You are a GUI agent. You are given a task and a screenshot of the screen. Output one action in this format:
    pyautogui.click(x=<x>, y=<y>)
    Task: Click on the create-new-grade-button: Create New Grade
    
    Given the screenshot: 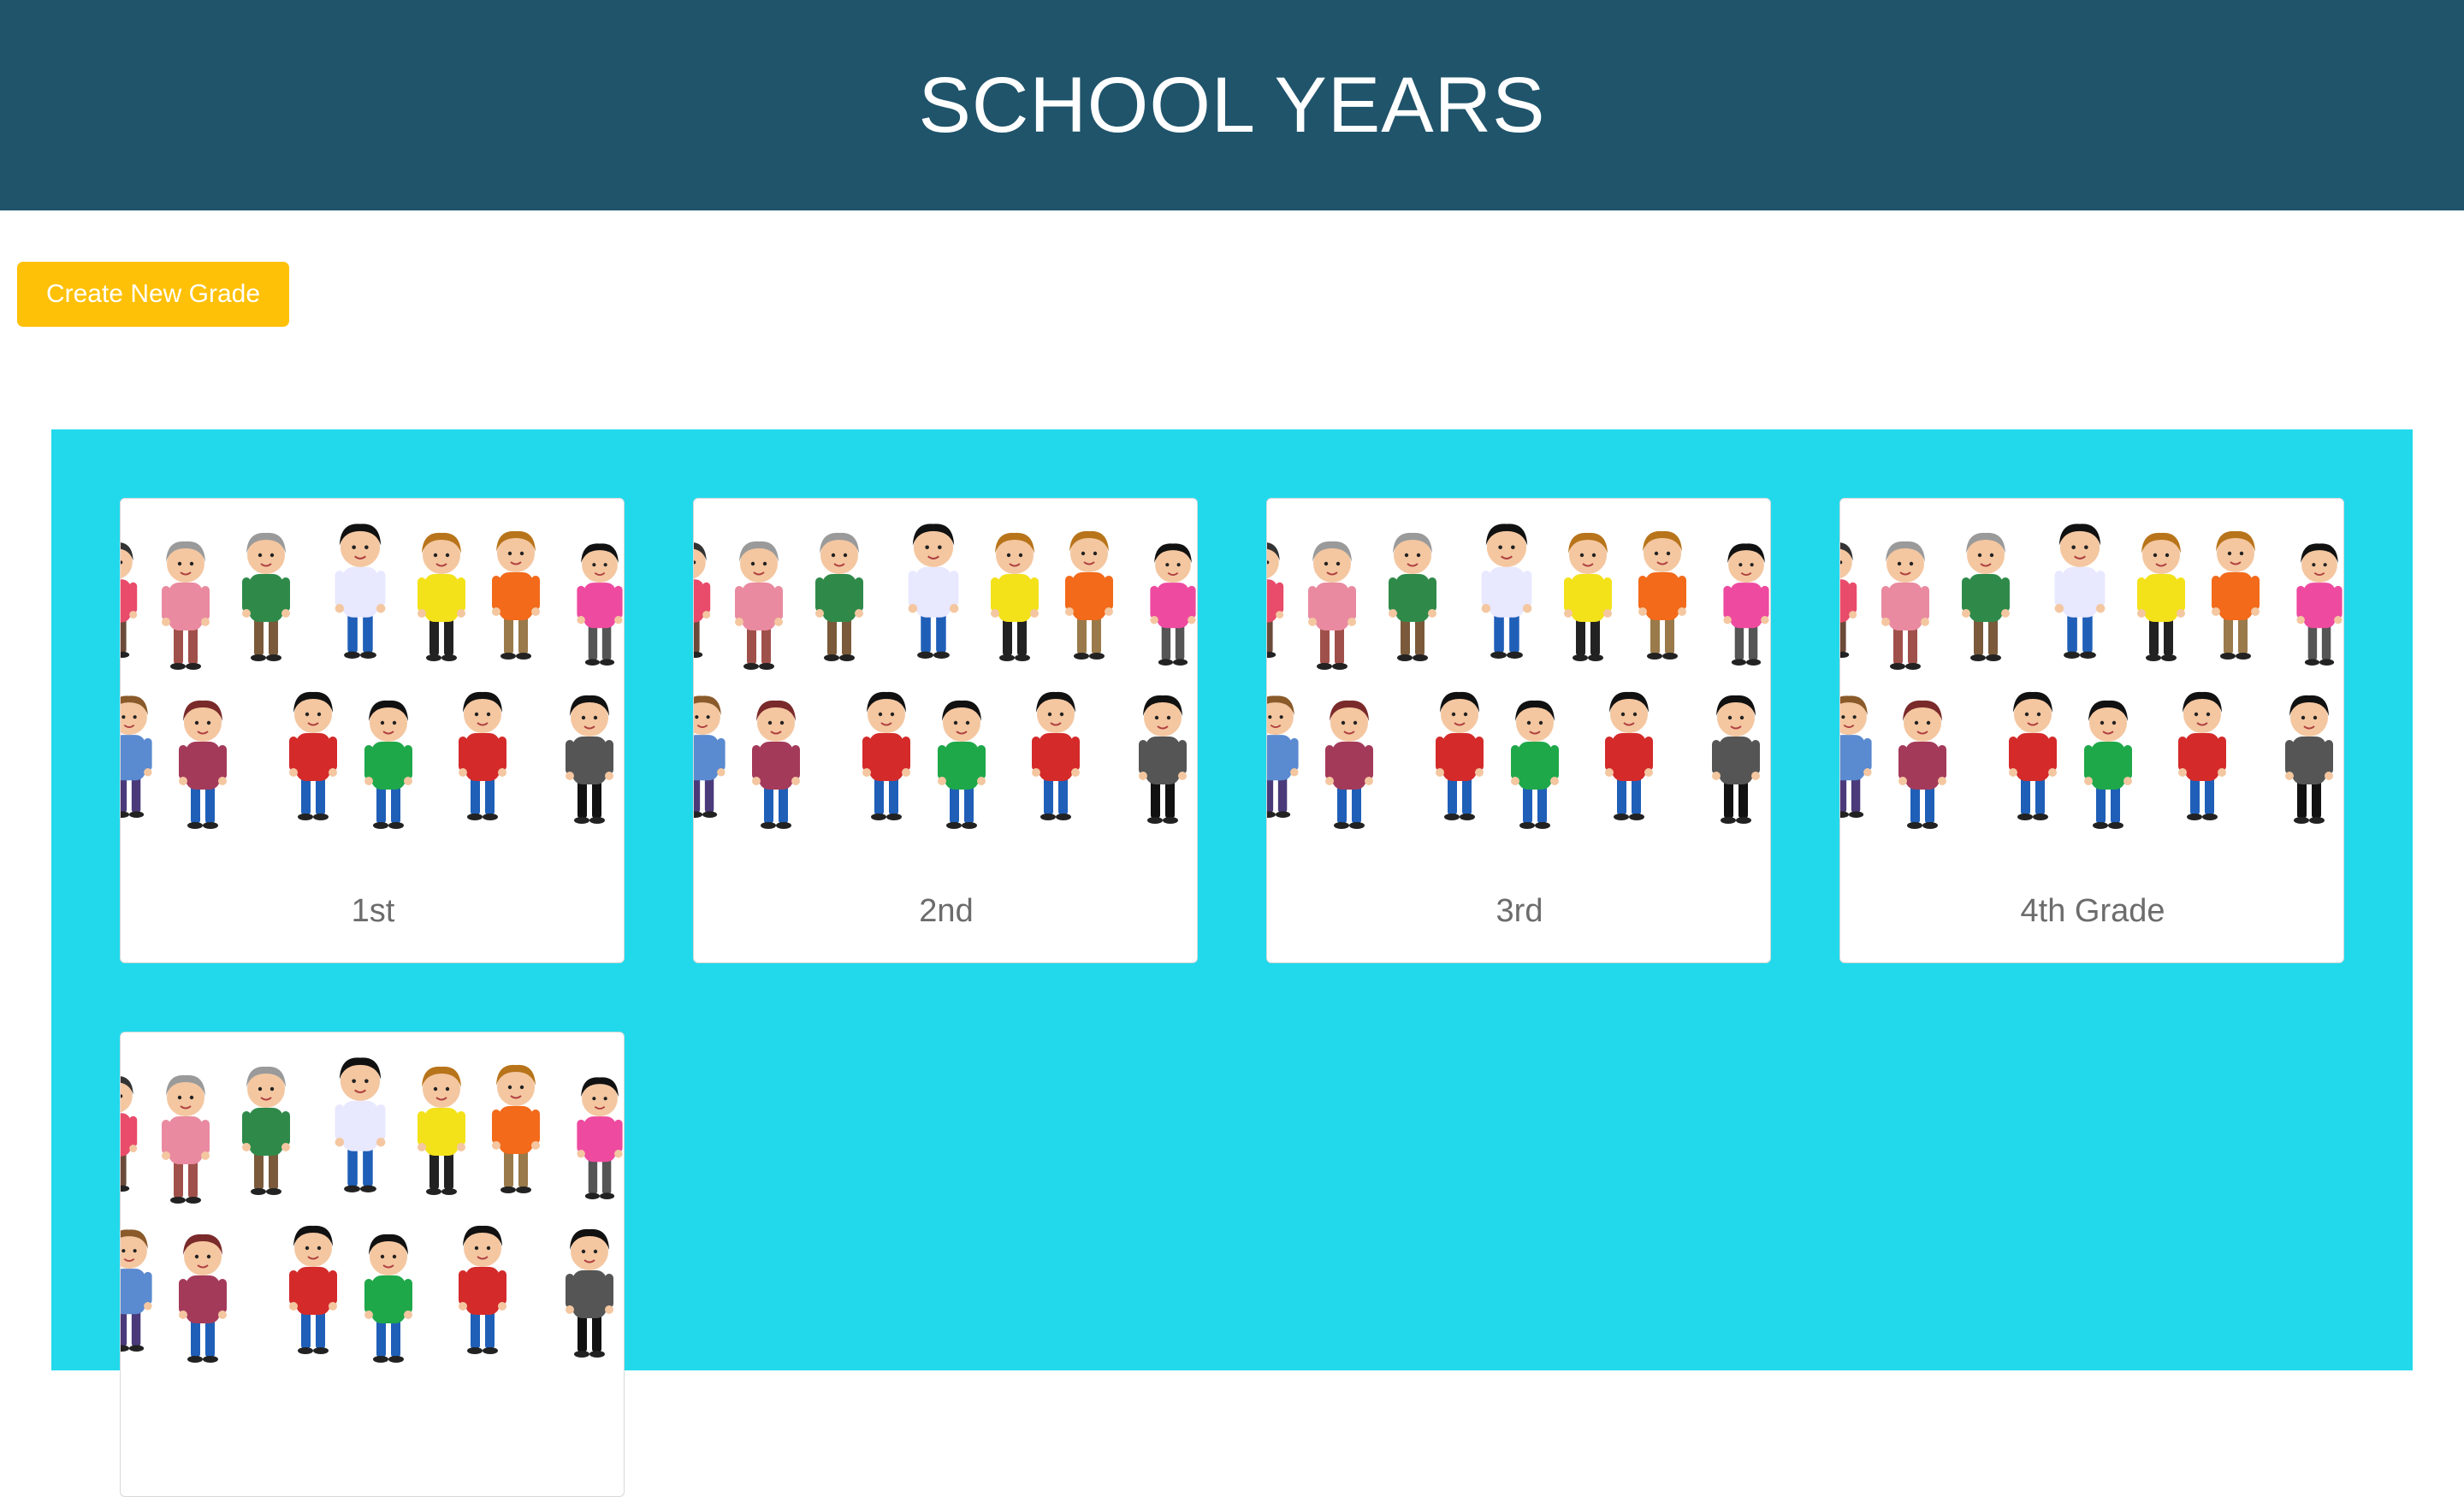 What is the action you would take?
    pyautogui.click(x=153, y=294)
    